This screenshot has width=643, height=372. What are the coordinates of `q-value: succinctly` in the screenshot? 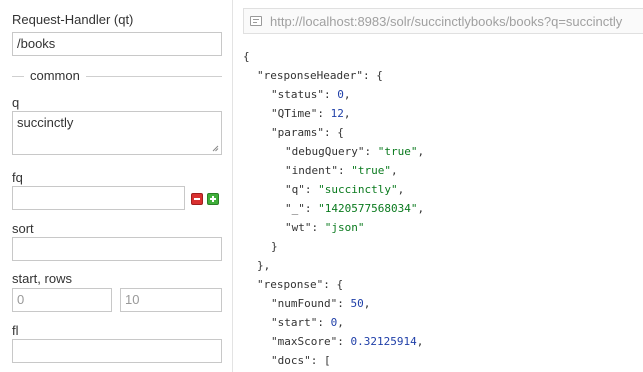 It's located at (45, 122).